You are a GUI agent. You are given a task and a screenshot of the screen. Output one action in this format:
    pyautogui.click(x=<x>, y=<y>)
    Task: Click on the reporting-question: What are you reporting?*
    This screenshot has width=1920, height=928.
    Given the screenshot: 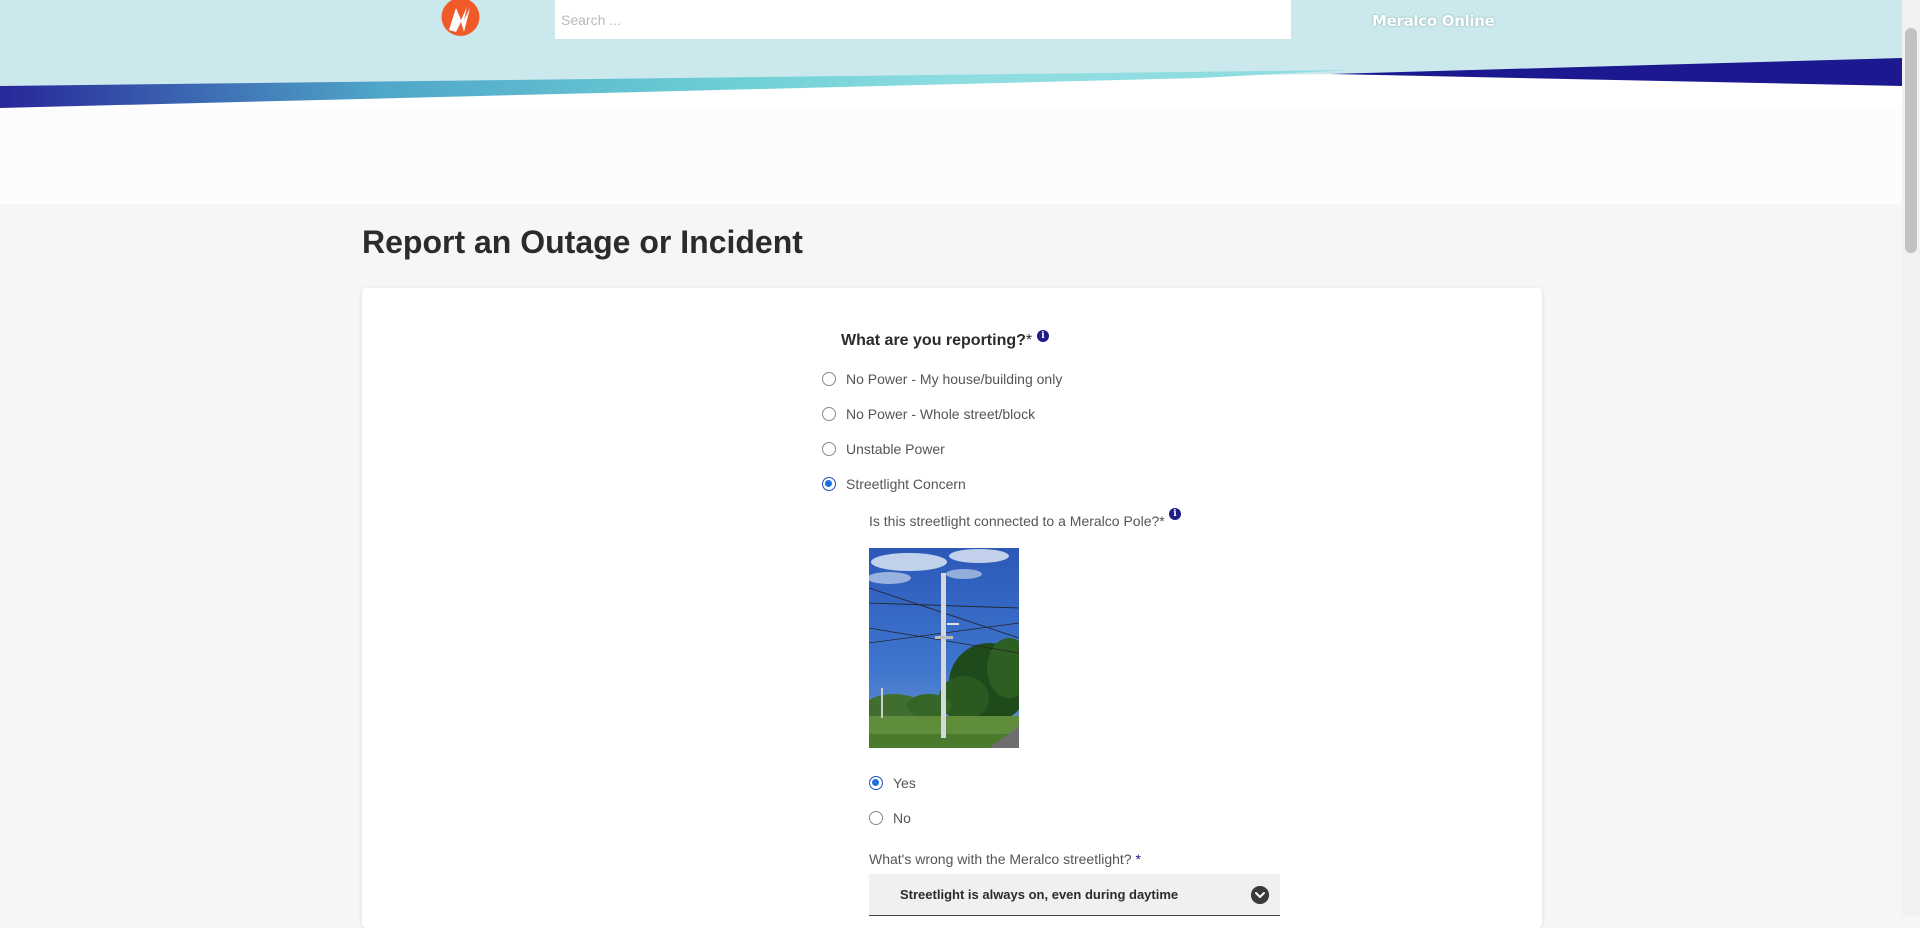 What is the action you would take?
    pyautogui.click(x=936, y=341)
    